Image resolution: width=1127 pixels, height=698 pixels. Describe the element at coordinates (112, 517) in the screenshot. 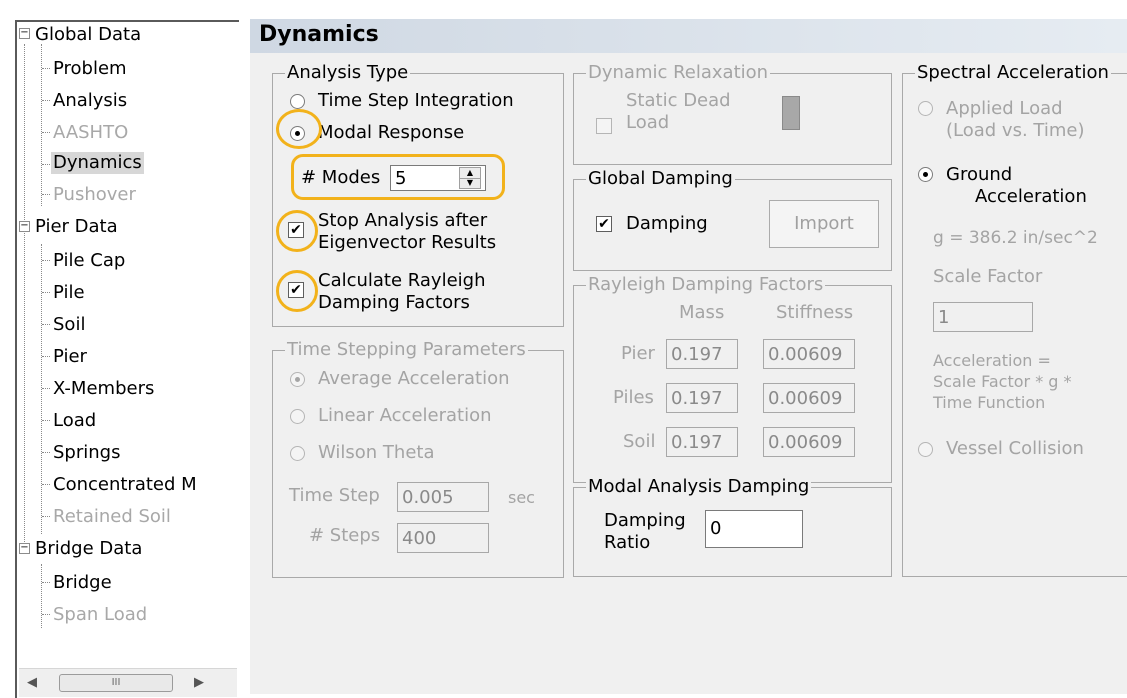

I see `tree-item-retained-soil: Retained Soil` at that location.